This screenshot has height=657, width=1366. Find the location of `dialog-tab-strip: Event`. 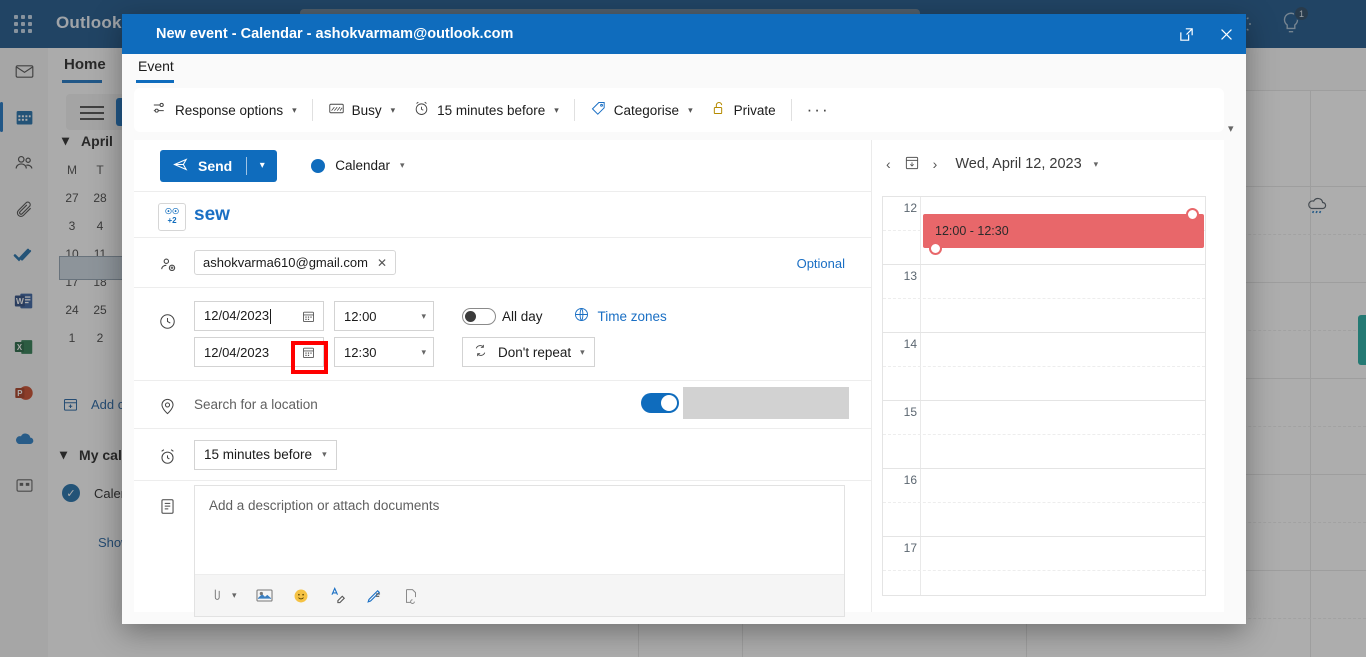

dialog-tab-strip: Event is located at coordinates (684, 71).